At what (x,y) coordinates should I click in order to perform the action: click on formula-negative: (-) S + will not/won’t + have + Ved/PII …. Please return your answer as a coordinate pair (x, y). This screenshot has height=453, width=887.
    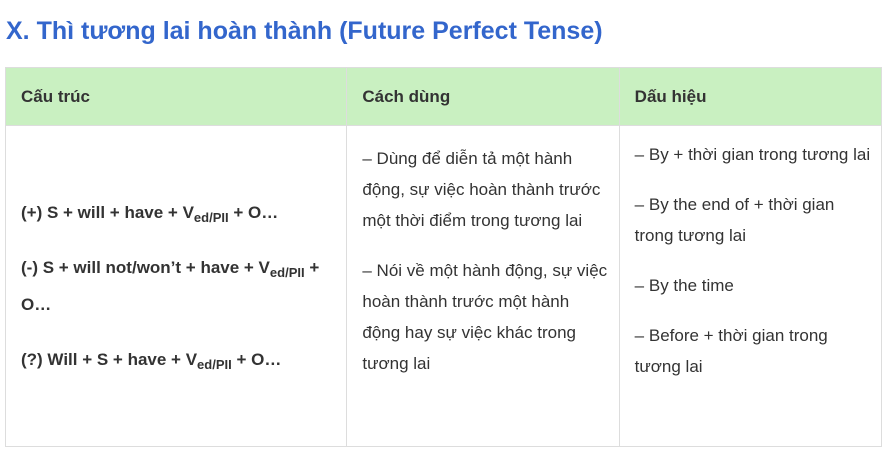
    Looking at the image, I should click on (170, 286).